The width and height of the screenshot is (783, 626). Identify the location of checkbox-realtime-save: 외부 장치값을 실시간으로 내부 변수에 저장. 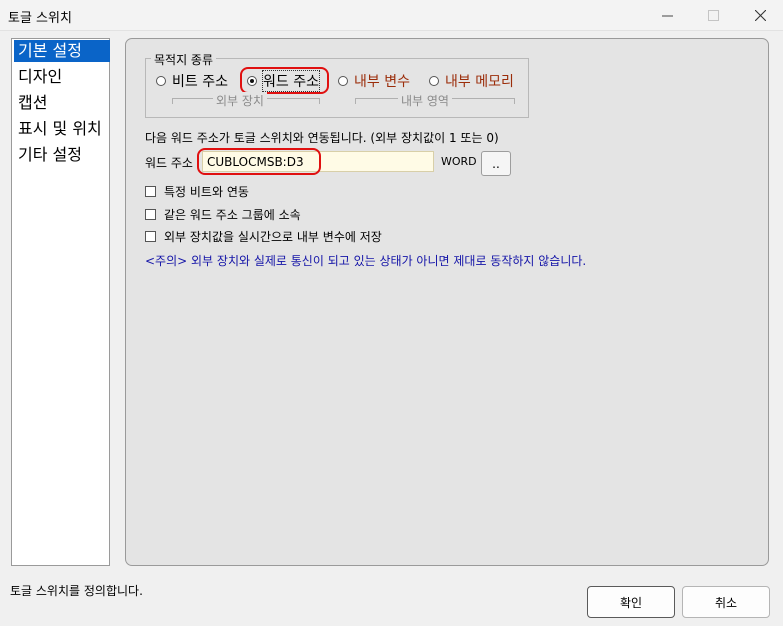
(263, 236).